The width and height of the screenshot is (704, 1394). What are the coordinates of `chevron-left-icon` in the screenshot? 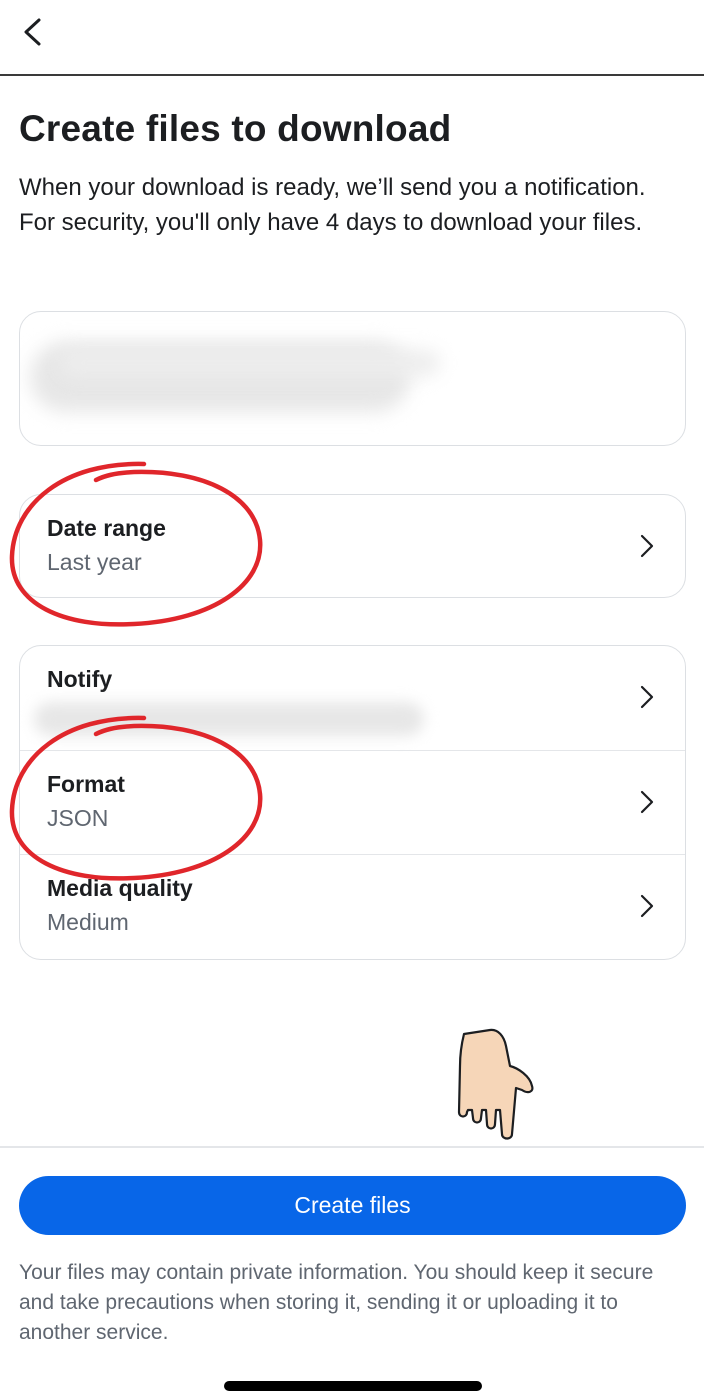 It's located at (34, 32).